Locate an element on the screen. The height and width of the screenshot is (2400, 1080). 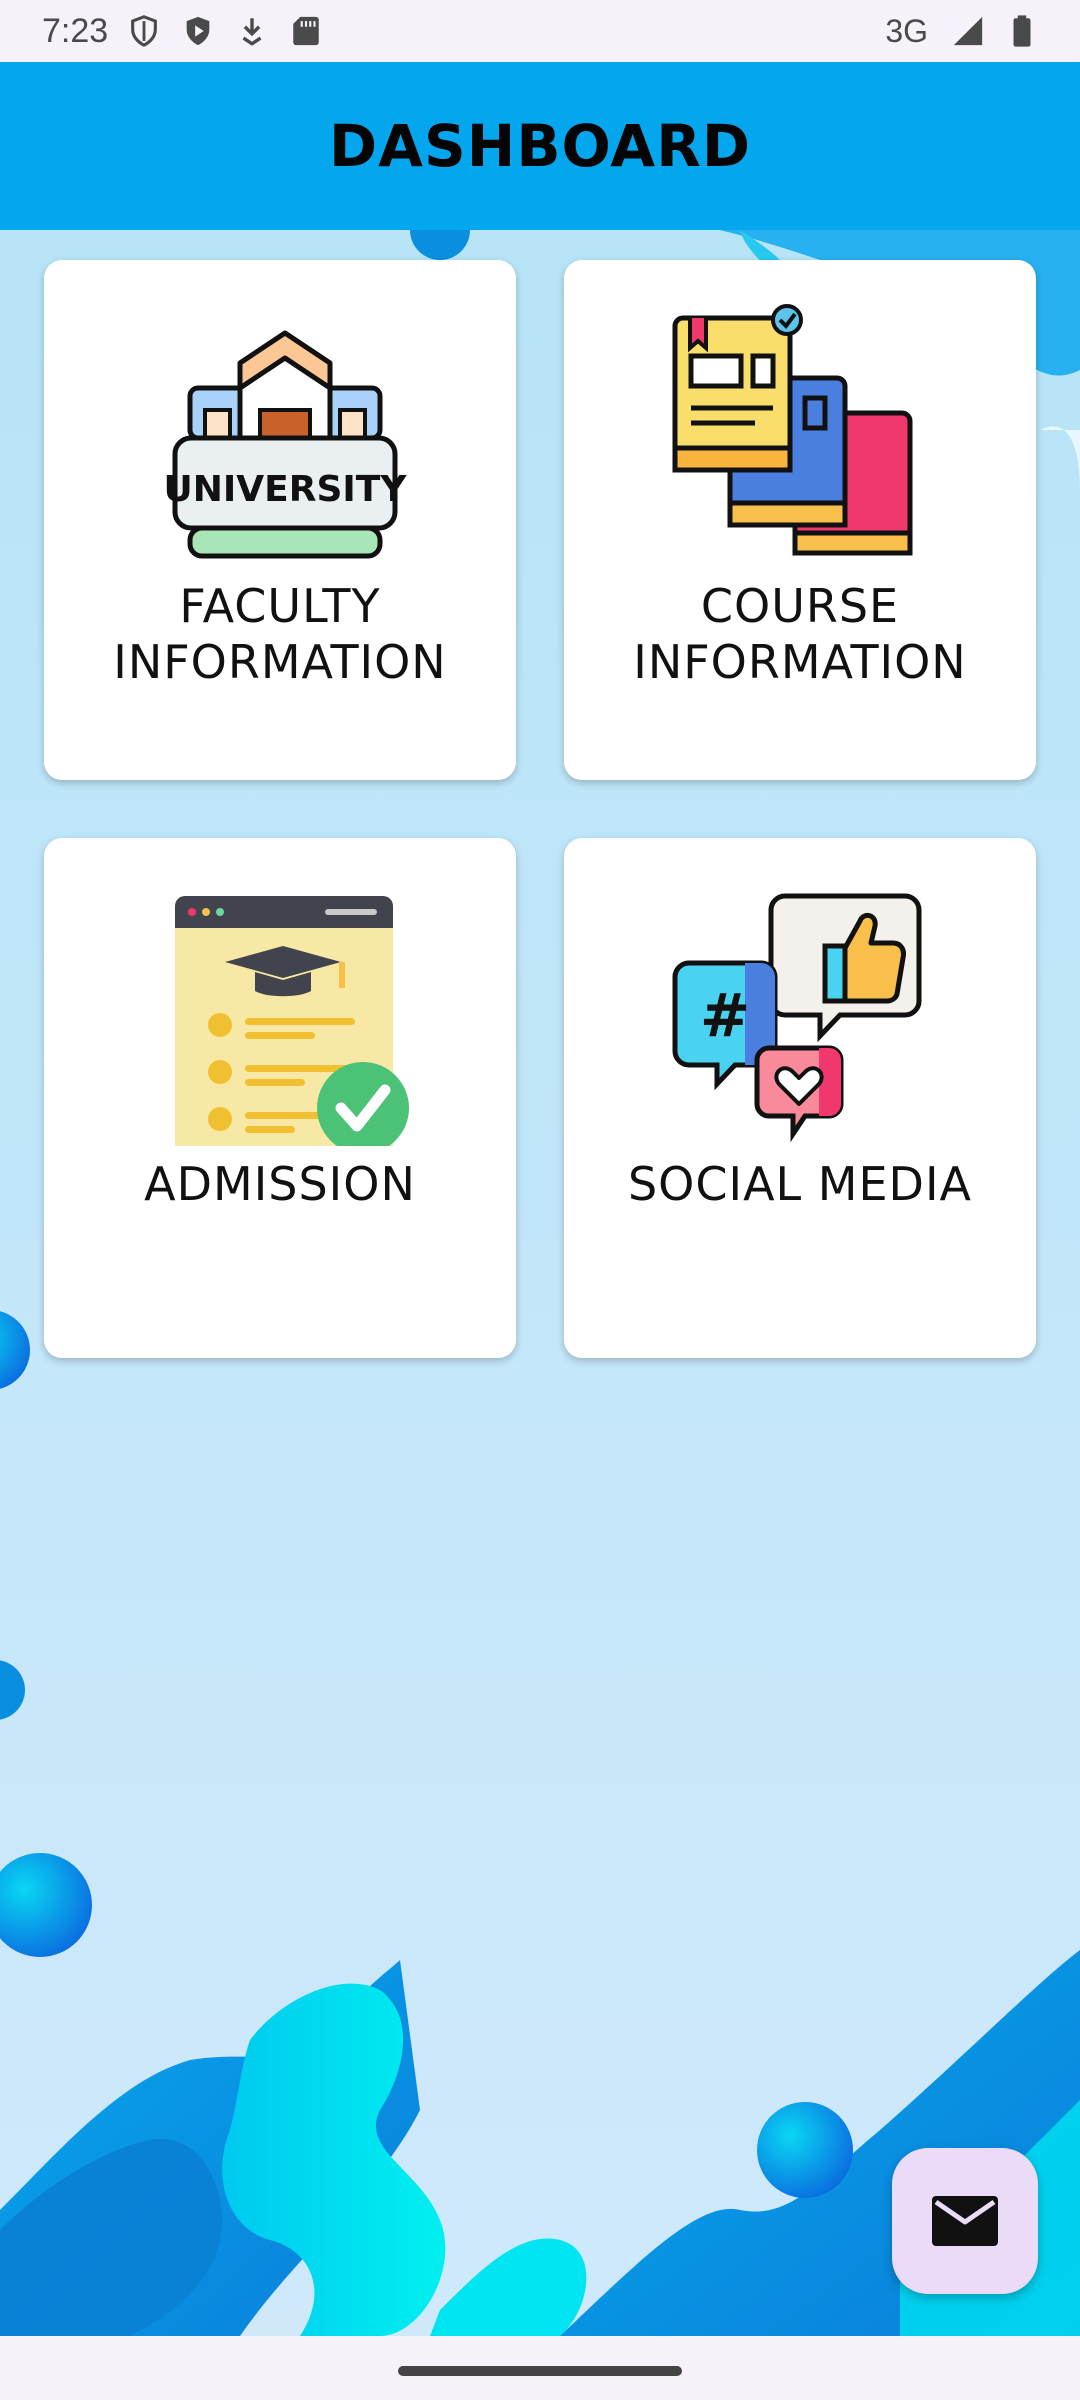
sd-card-icon is located at coordinates (306, 31).